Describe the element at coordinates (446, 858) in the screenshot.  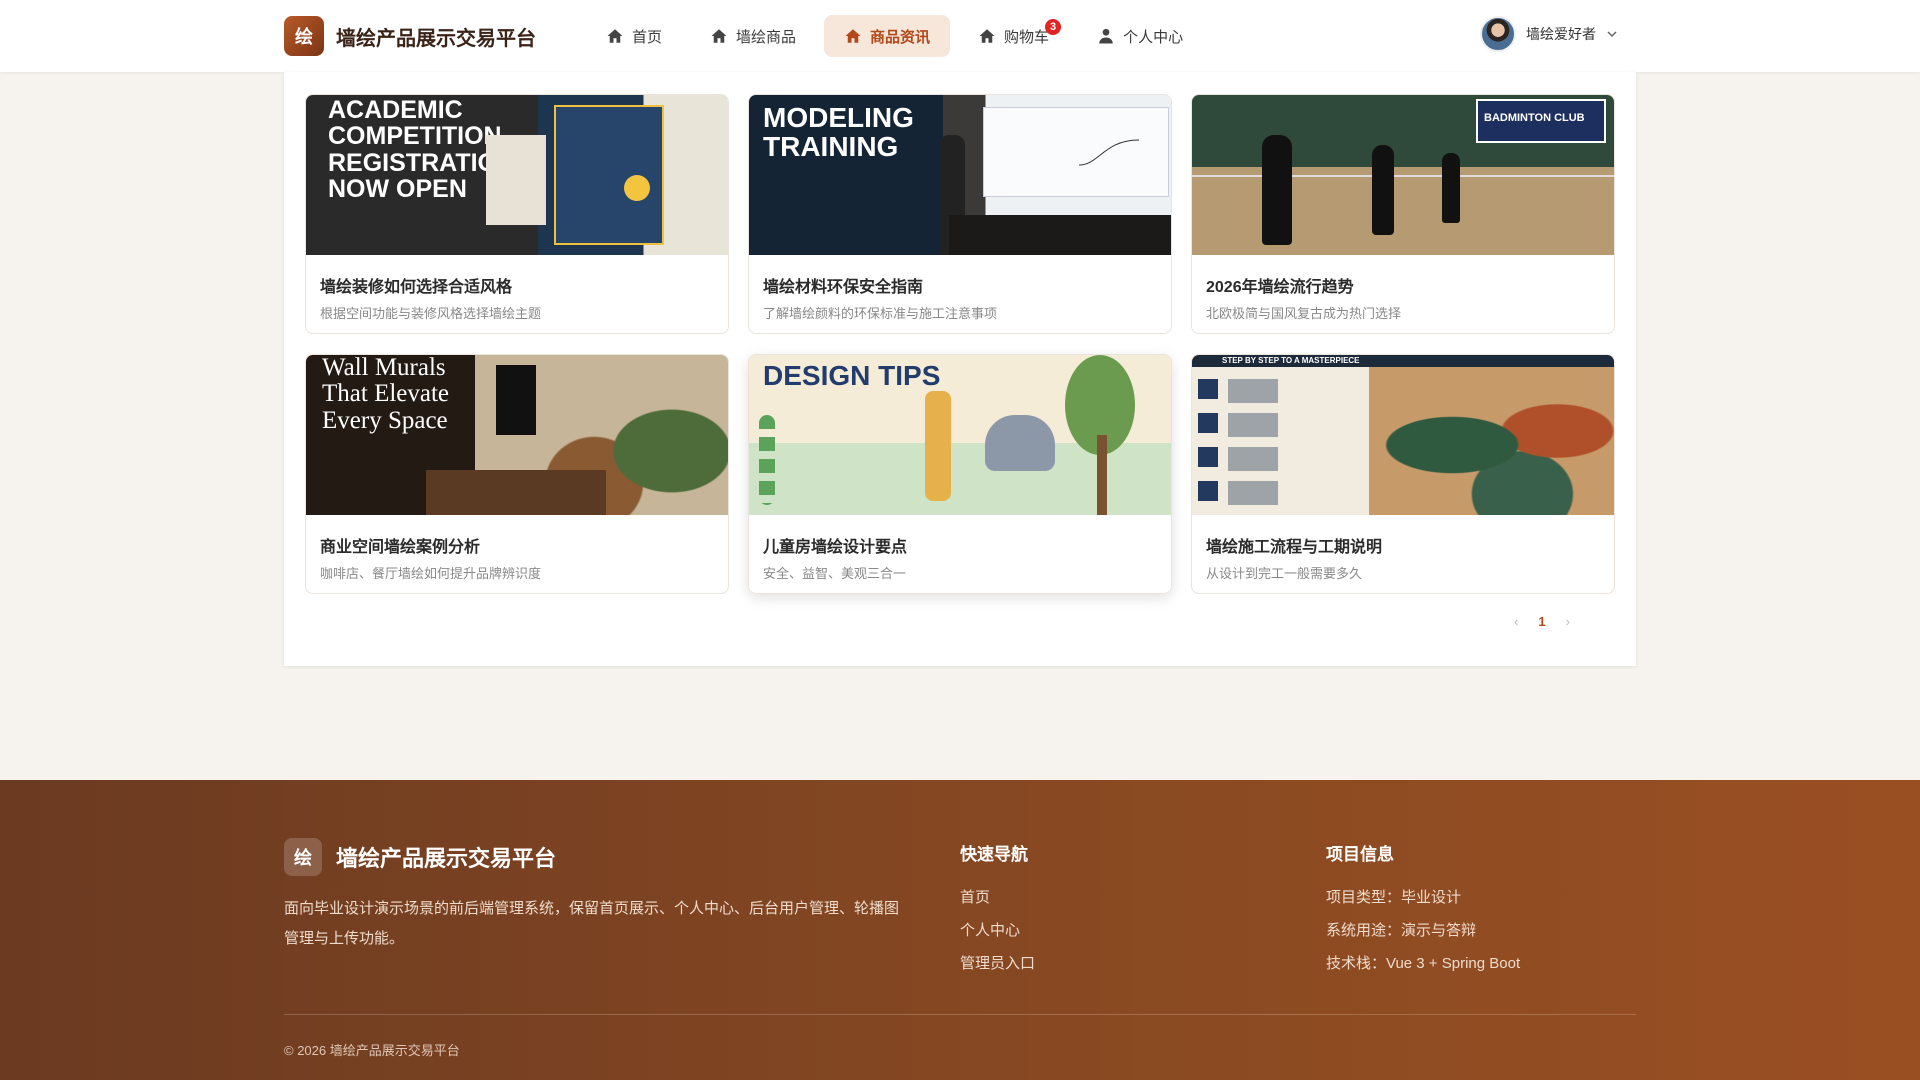
I see `footer-brand-name: 墙绘产品展示交易平台` at that location.